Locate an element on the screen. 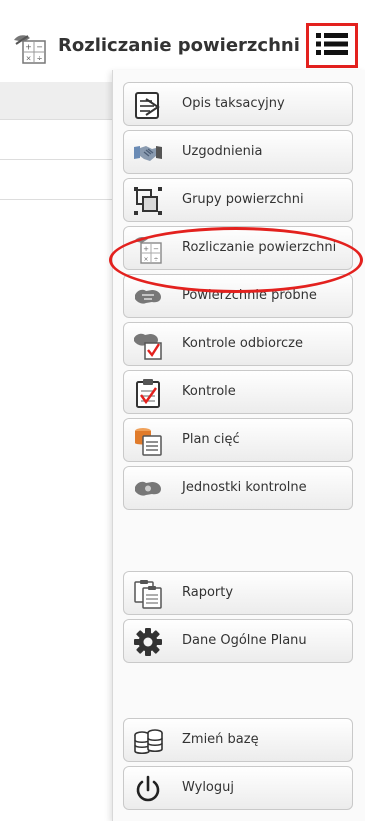 The height and width of the screenshot is (821, 365). power-icon is located at coordinates (148, 789).